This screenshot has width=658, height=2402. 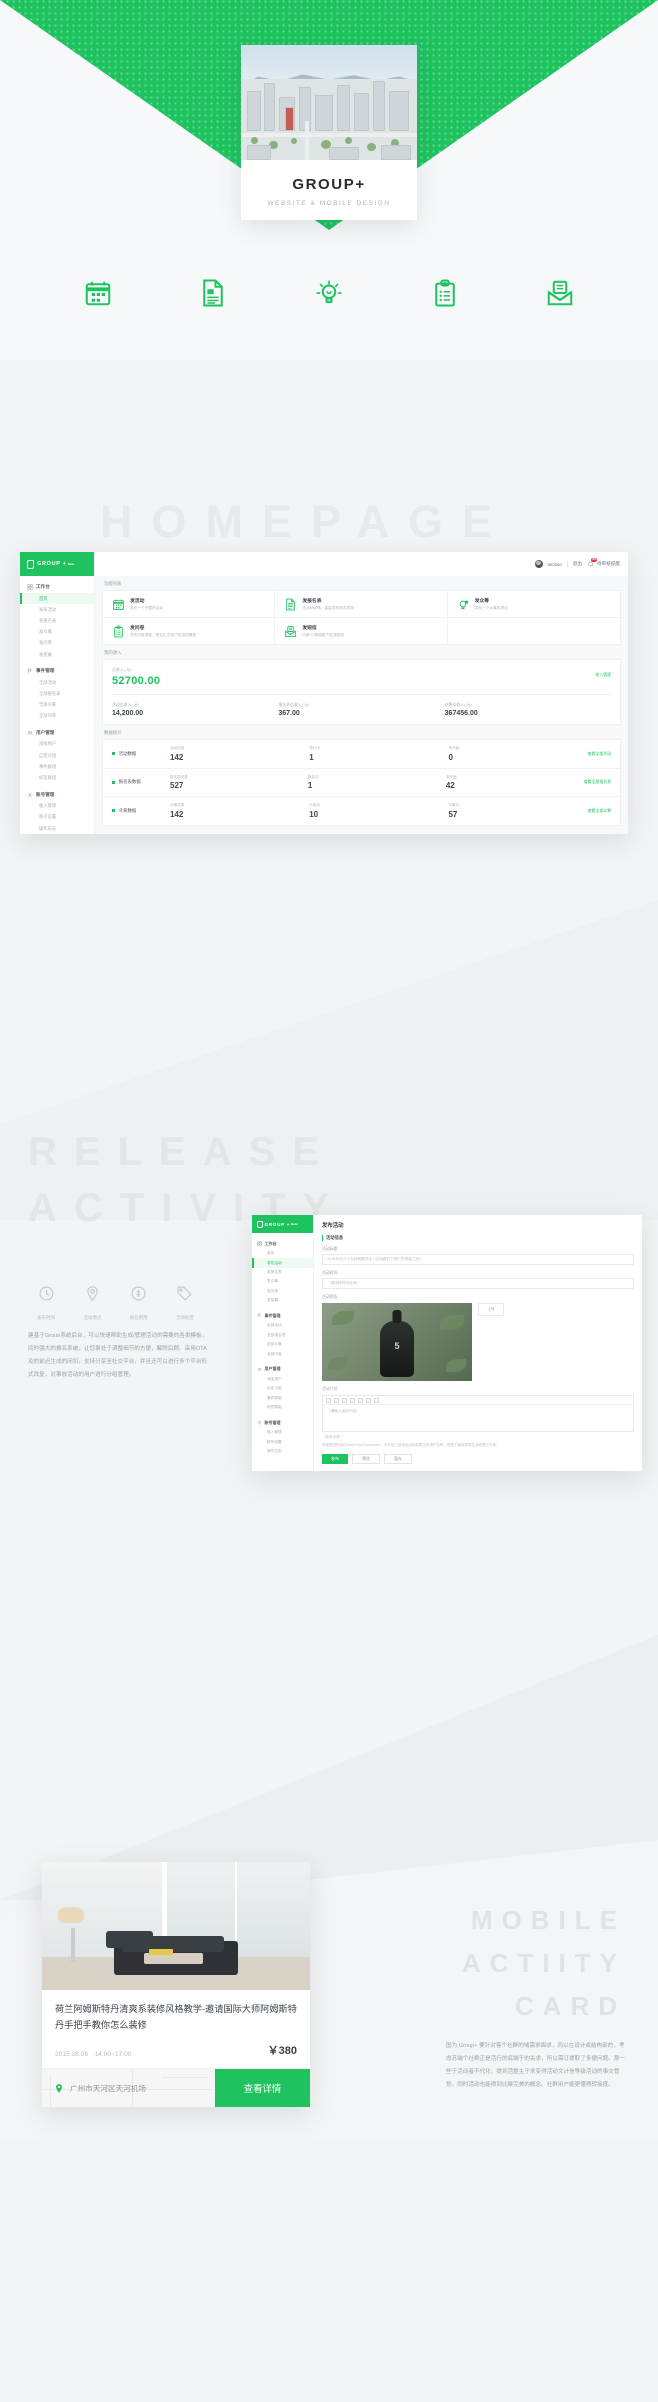 I want to click on stats-col-value: 57, so click(x=453, y=814).